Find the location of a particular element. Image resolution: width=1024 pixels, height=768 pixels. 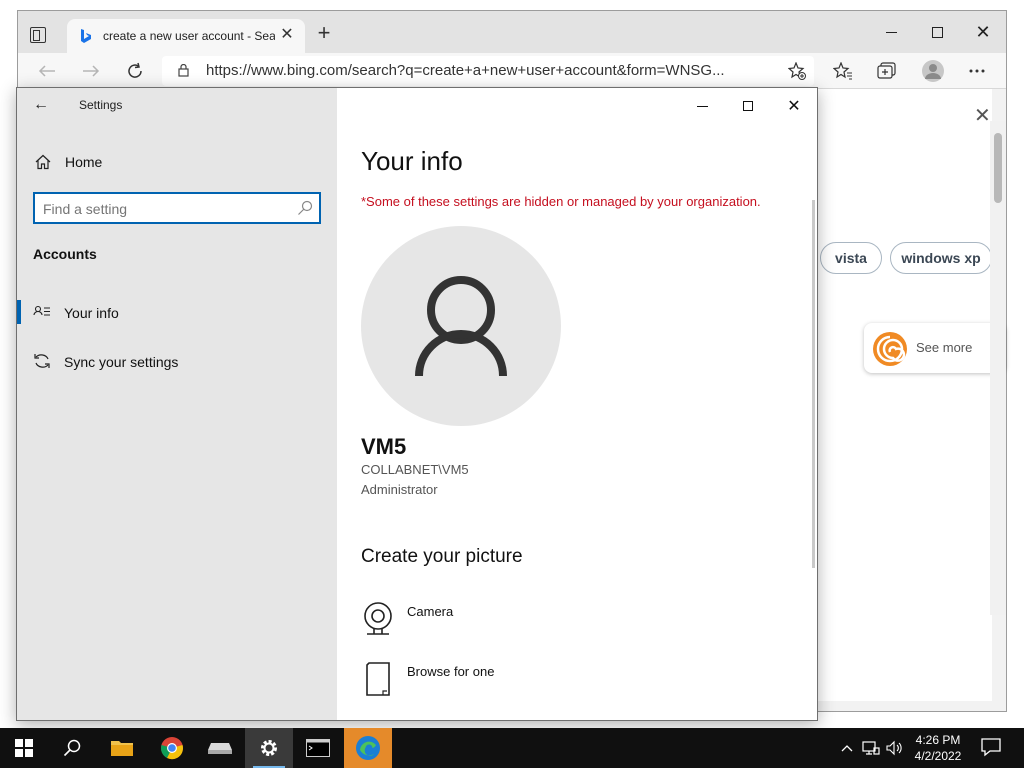

browser-maximize-button is located at coordinates (937, 32).